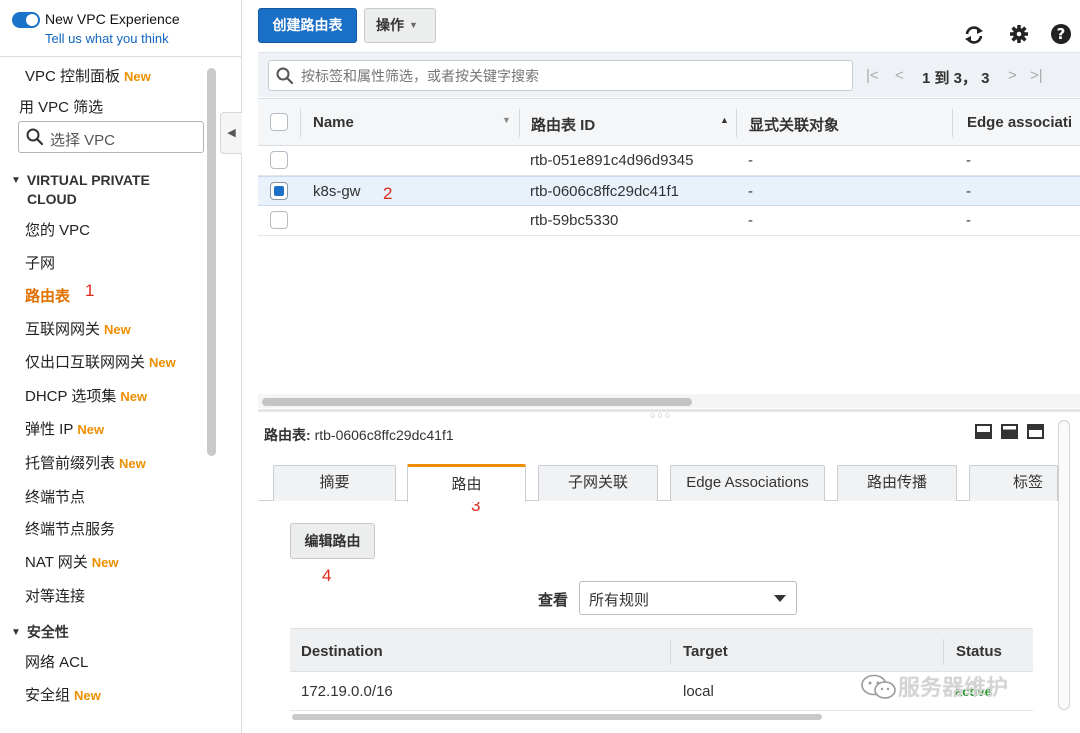 The width and height of the screenshot is (1080, 733). Describe the element at coordinates (878, 686) in the screenshot. I see `wechat-icon` at that location.